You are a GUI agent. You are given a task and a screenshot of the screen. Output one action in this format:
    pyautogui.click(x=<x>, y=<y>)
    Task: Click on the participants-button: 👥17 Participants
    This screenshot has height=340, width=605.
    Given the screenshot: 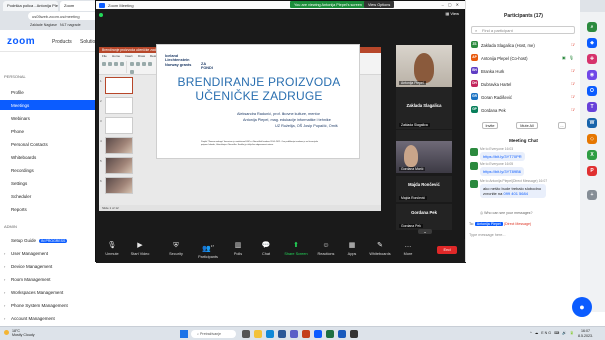 What is the action you would take?
    pyautogui.click(x=208, y=250)
    